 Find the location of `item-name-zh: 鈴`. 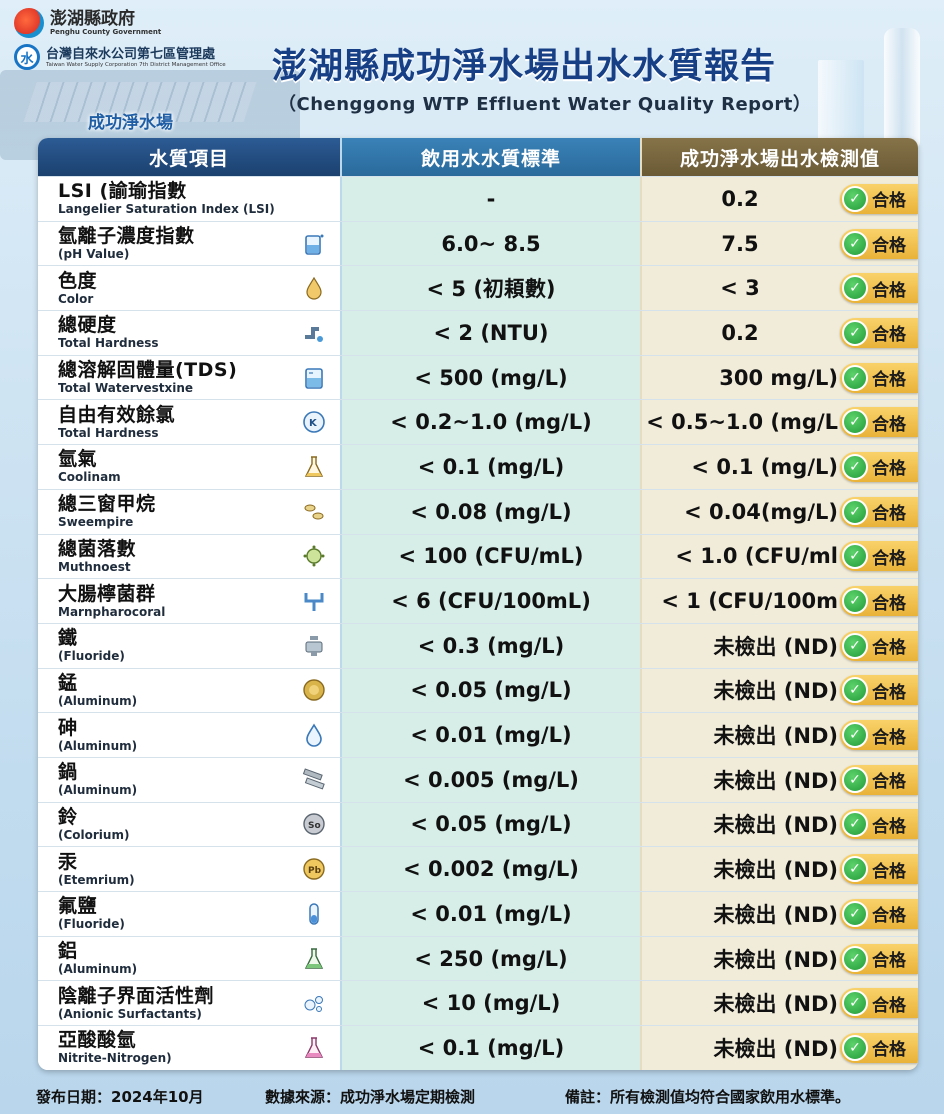

item-name-zh: 鈴 is located at coordinates (68, 816).